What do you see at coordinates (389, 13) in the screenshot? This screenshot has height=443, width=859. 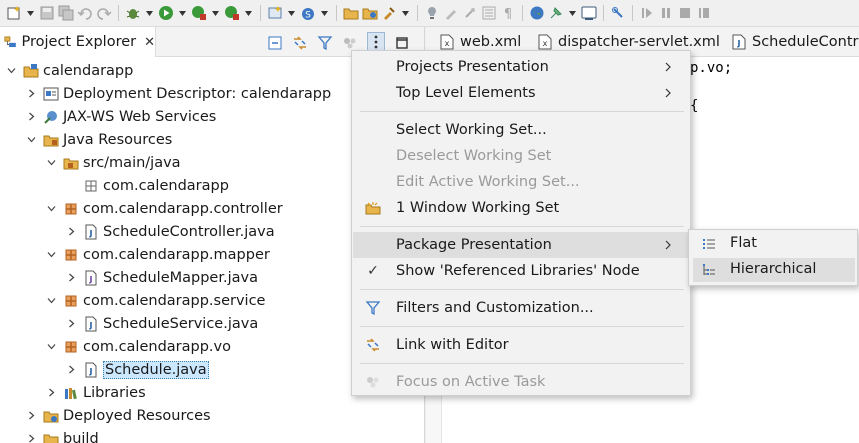 I see `search-icon` at bounding box center [389, 13].